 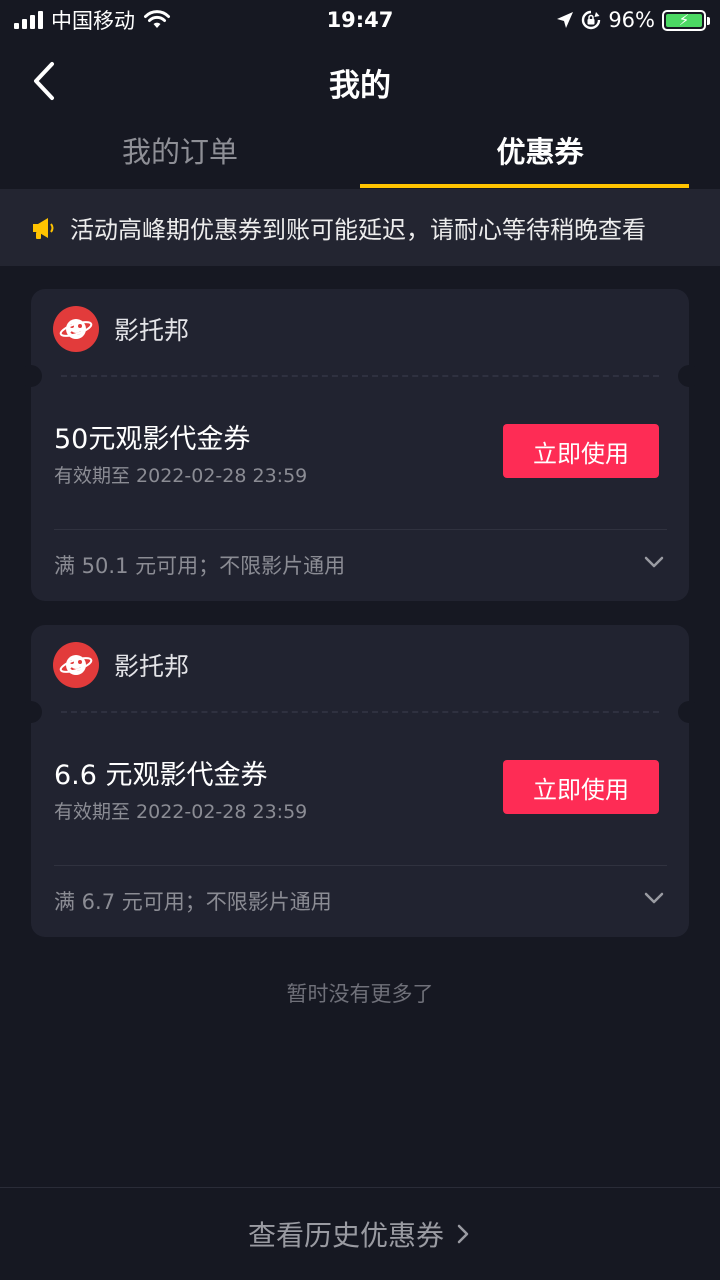 I want to click on status-right: 96% ⚡, so click(x=633, y=20).